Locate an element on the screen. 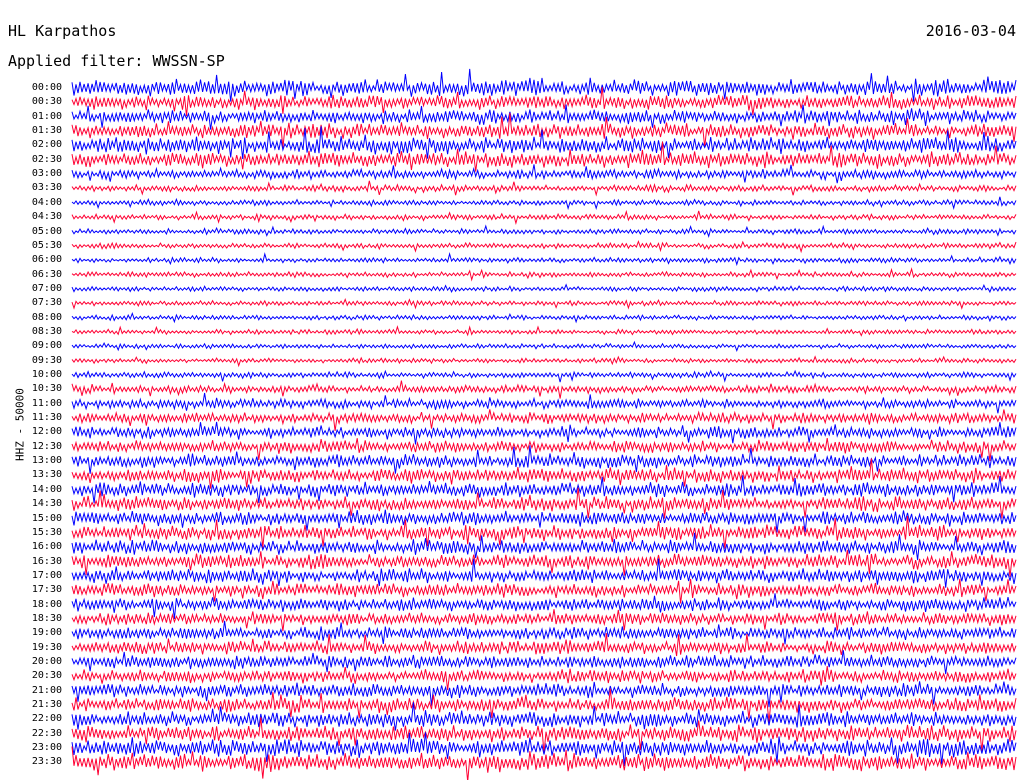  trace-1900 is located at coordinates (544, 632).